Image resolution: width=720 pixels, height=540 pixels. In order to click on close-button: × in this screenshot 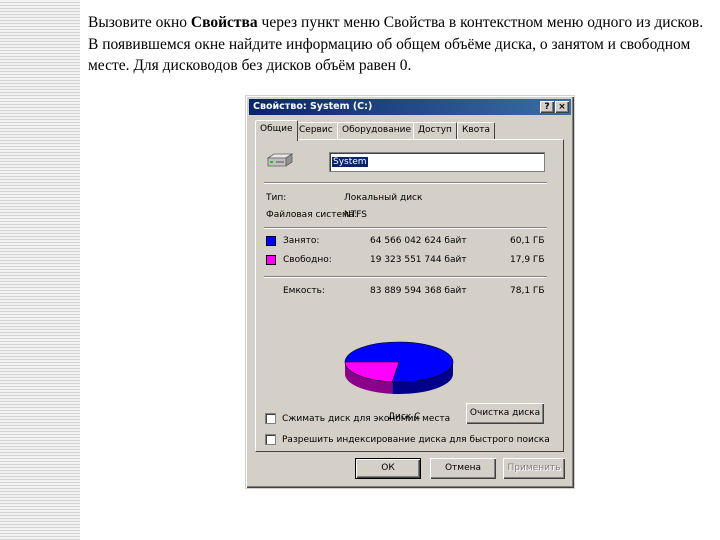, I will do `click(562, 107)`.